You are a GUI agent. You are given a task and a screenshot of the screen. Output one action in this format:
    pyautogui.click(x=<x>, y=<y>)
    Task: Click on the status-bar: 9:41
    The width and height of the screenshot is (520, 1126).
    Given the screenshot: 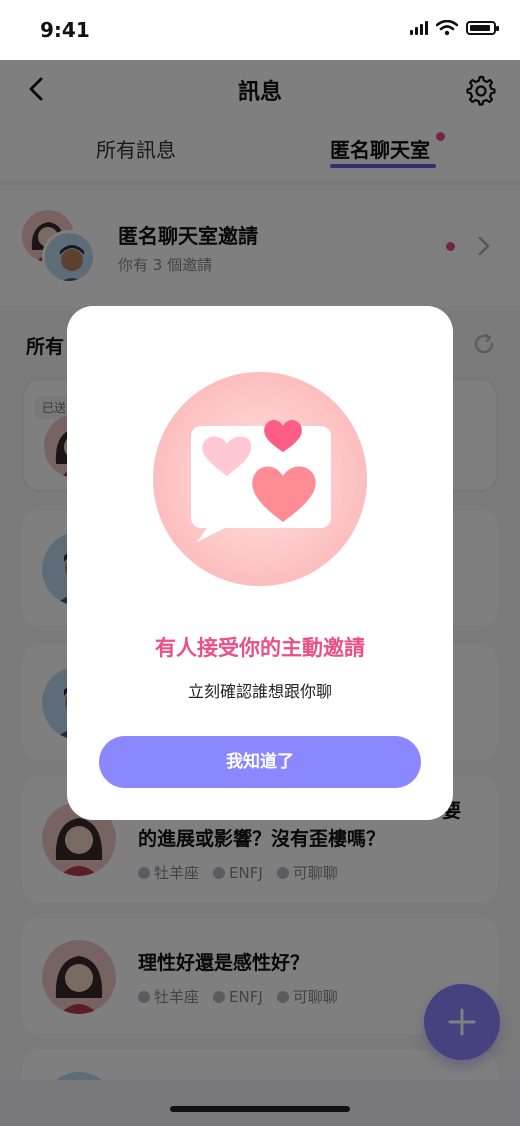 What is the action you would take?
    pyautogui.click(x=260, y=30)
    